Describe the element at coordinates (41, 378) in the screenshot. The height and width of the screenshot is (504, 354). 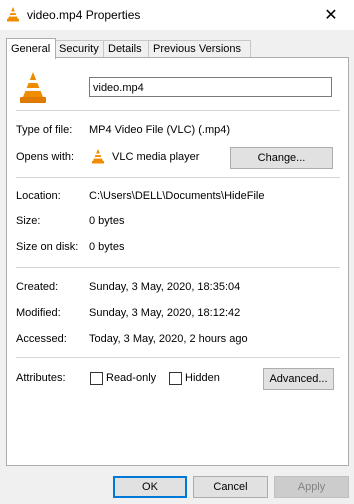
I see `attributes-label: Attributes:` at that location.